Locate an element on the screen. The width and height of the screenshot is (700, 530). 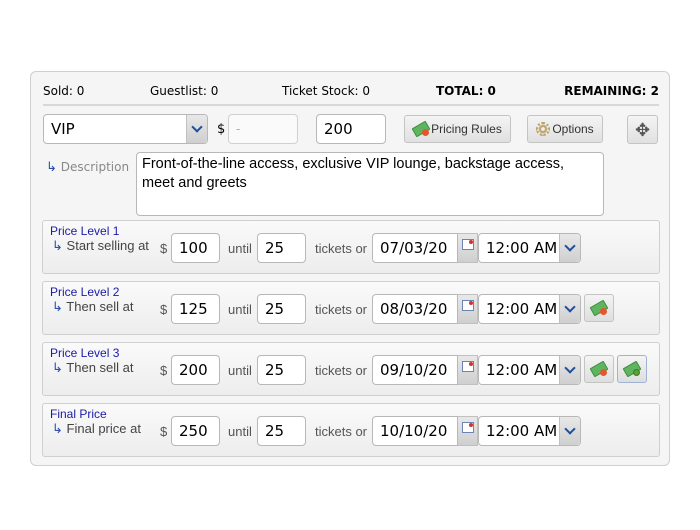
price-value: 100 is located at coordinates (193, 248).